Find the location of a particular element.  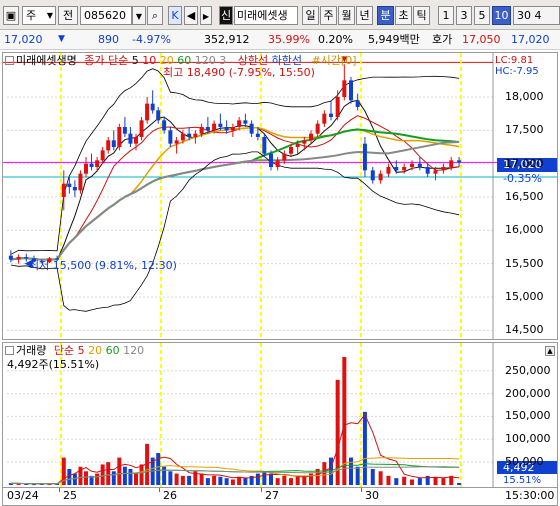

k-button: K is located at coordinates (175, 15).